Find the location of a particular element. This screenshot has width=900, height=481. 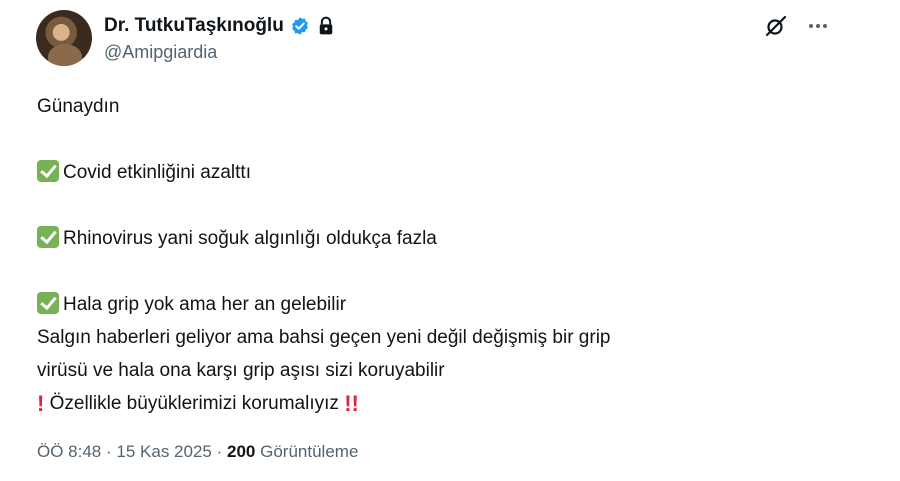

author-handle: @Amipgiardia is located at coordinates (160, 52).